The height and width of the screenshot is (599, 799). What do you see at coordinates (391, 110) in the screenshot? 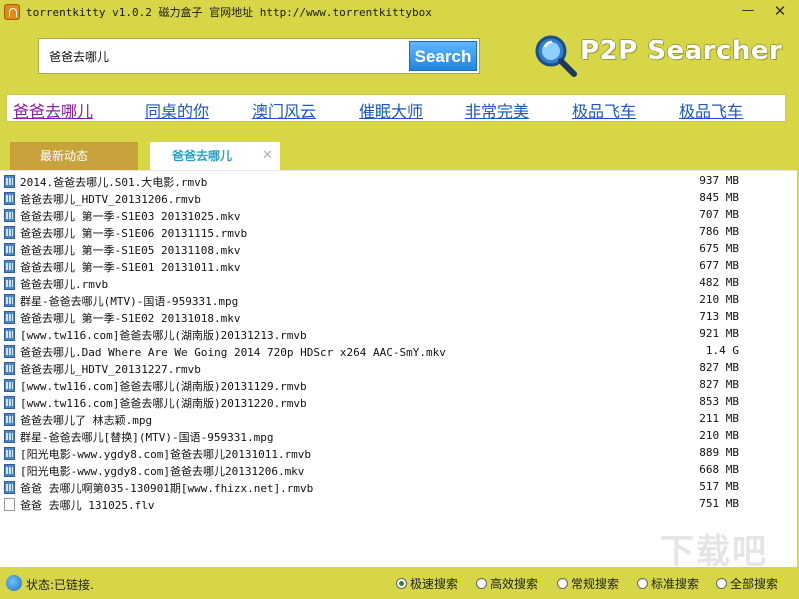
I see `hot-keyword-link: 催眠大师` at bounding box center [391, 110].